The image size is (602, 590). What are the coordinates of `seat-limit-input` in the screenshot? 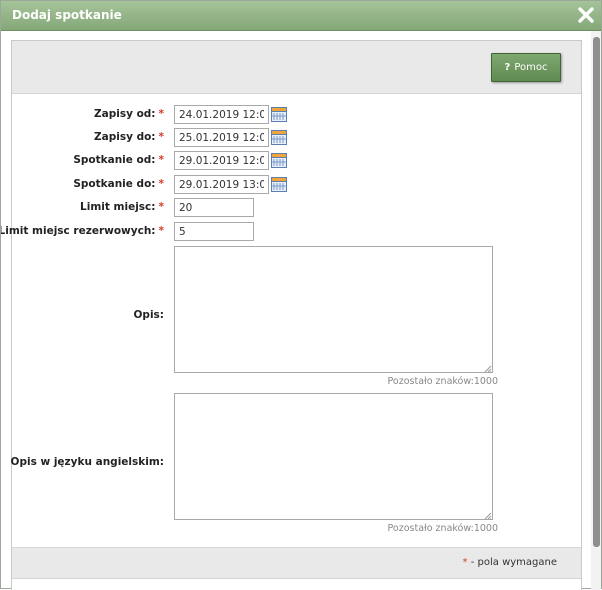 It's located at (214, 207).